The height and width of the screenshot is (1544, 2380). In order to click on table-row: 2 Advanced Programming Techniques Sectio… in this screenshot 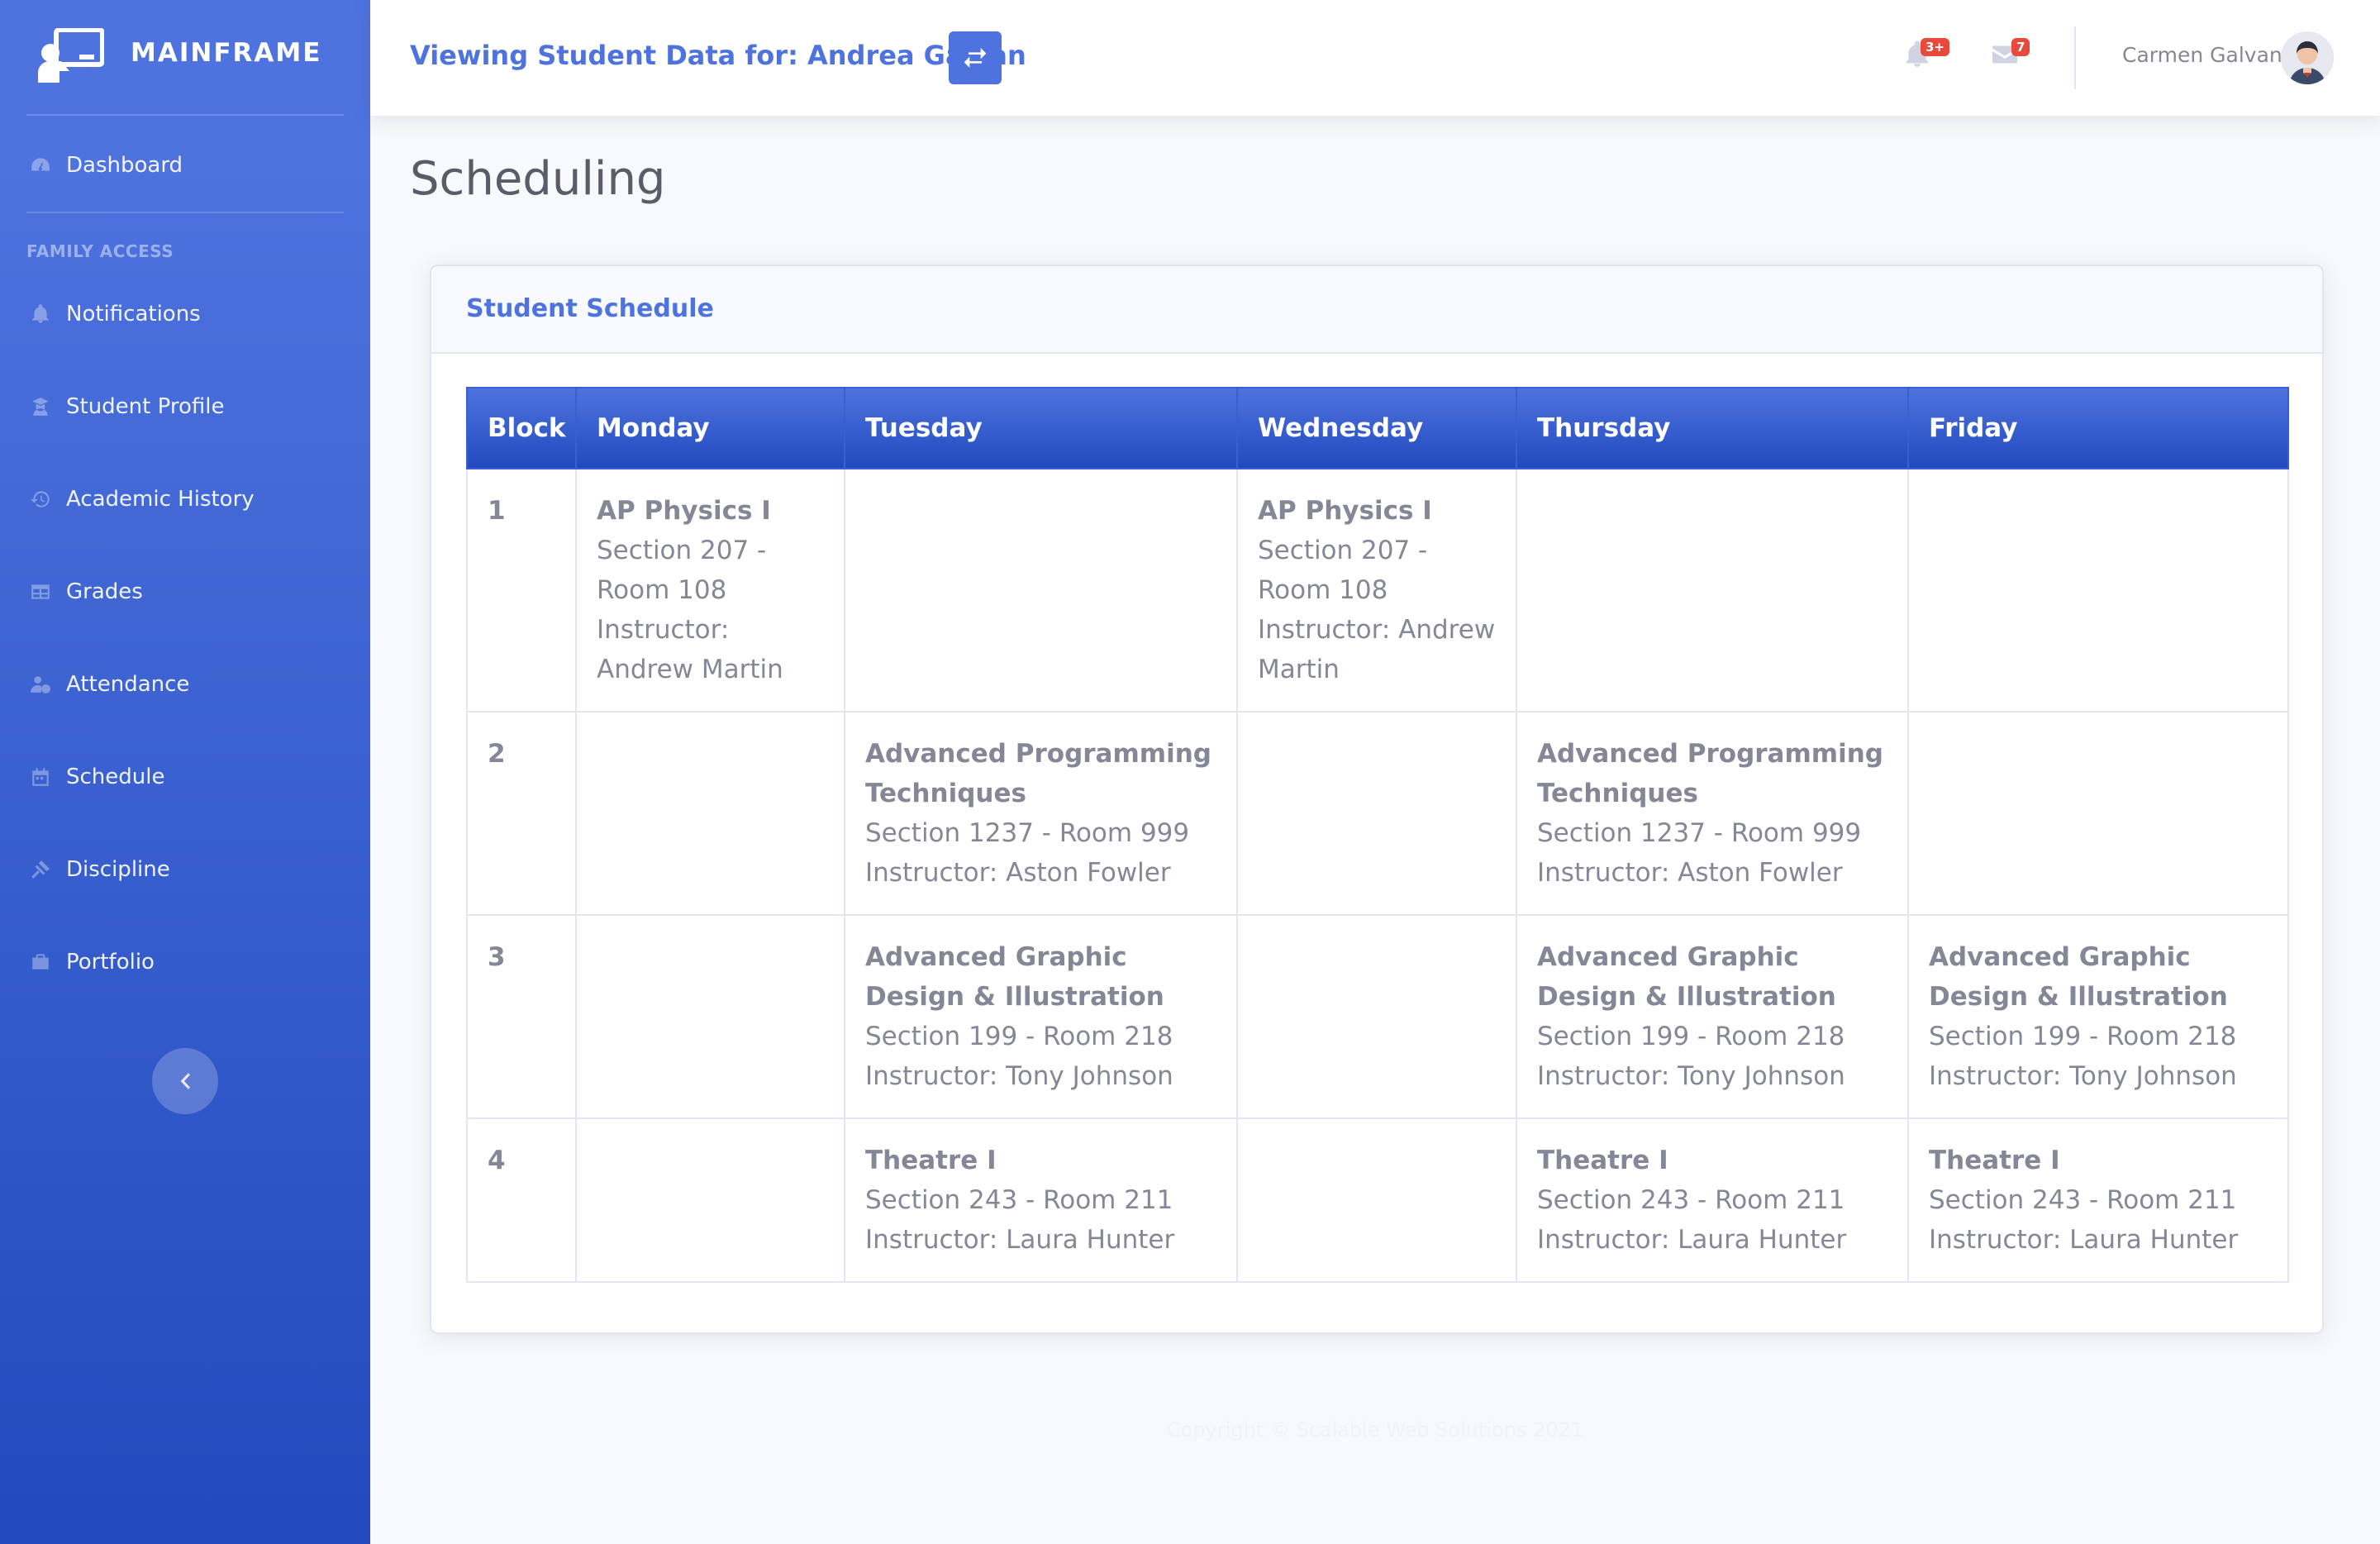, I will do `click(1377, 813)`.